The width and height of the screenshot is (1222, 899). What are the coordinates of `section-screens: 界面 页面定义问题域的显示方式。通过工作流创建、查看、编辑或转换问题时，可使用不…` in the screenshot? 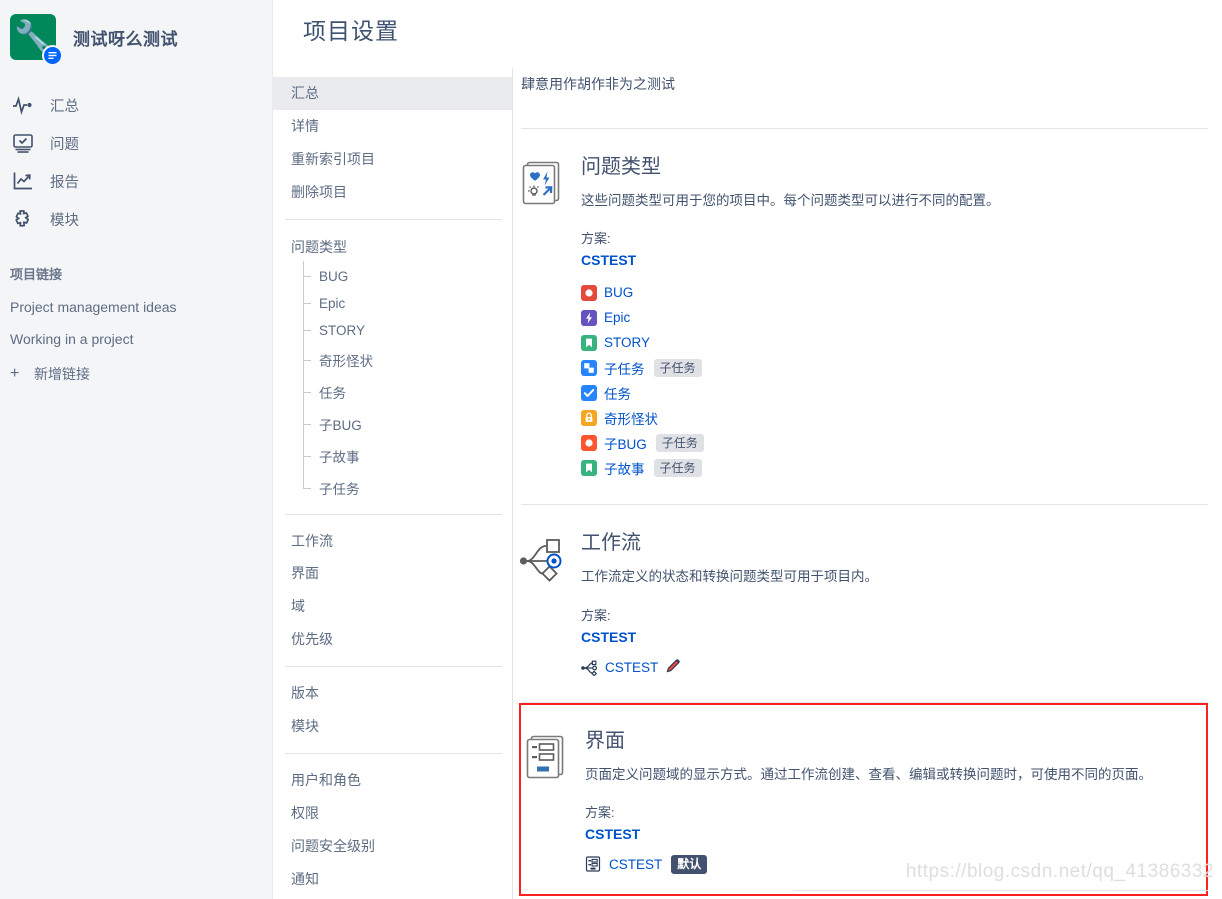 It's located at (863, 798).